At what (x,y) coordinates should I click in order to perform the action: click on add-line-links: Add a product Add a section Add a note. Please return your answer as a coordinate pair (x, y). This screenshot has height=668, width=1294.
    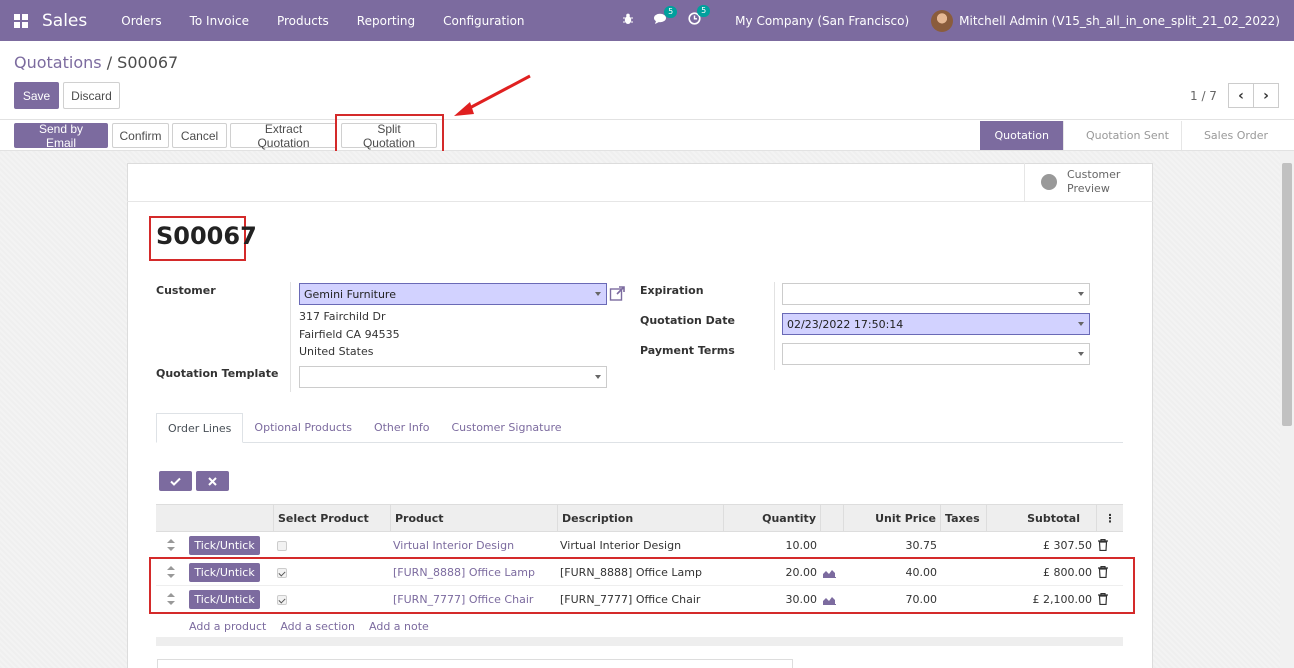
    Looking at the image, I should click on (309, 626).